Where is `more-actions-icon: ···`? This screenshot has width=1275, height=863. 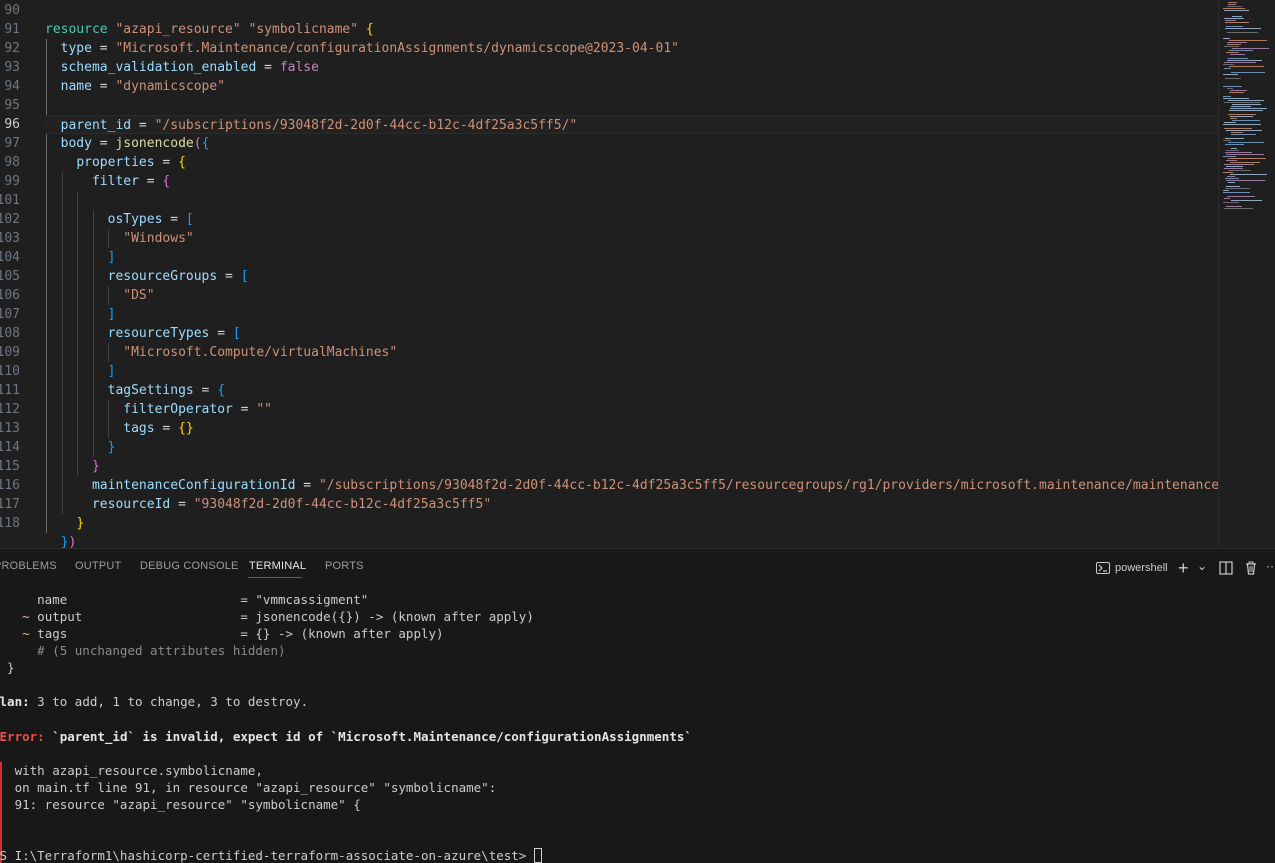 more-actions-icon: ··· is located at coordinates (1270, 566).